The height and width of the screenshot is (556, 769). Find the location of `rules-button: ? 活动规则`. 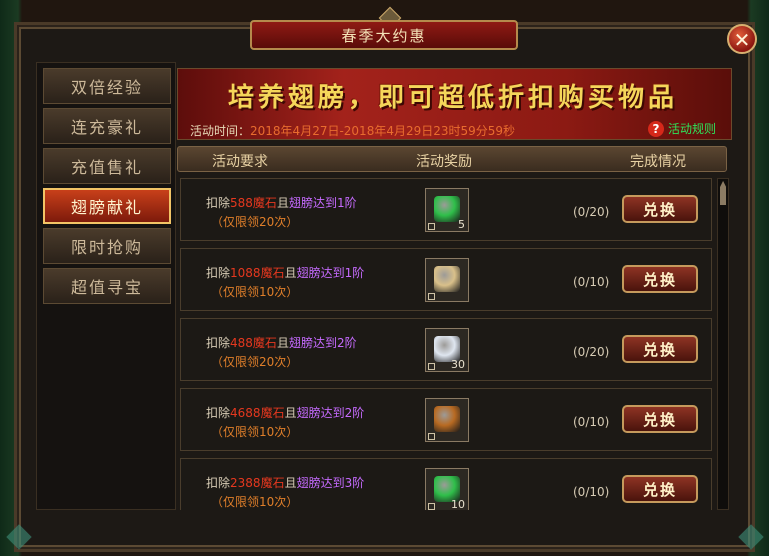

rules-button: ? 活动规则 is located at coordinates (682, 128).